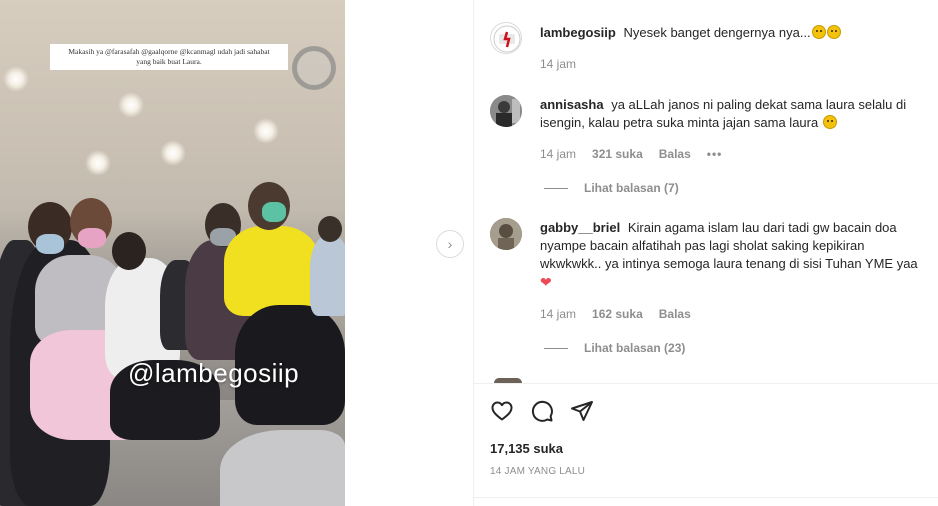 The height and width of the screenshot is (506, 938). Describe the element at coordinates (537, 471) in the screenshot. I see `post-timestamp: 14 JAM YANG LALU` at that location.